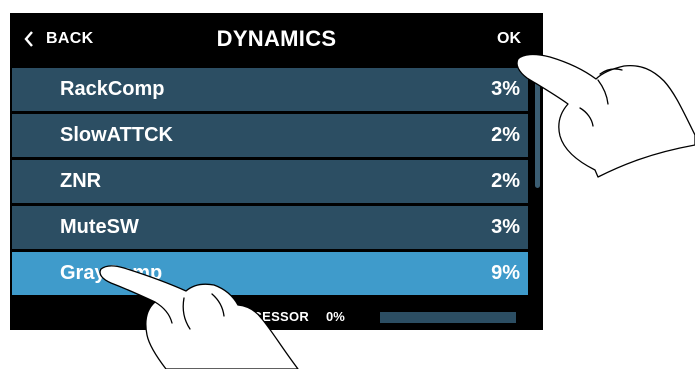  What do you see at coordinates (111, 273) in the screenshot?
I see `effect-name: GrayComp` at bounding box center [111, 273].